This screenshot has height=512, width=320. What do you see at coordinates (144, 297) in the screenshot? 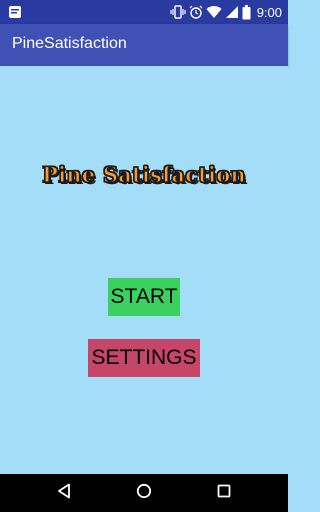
I see `start-button: START` at bounding box center [144, 297].